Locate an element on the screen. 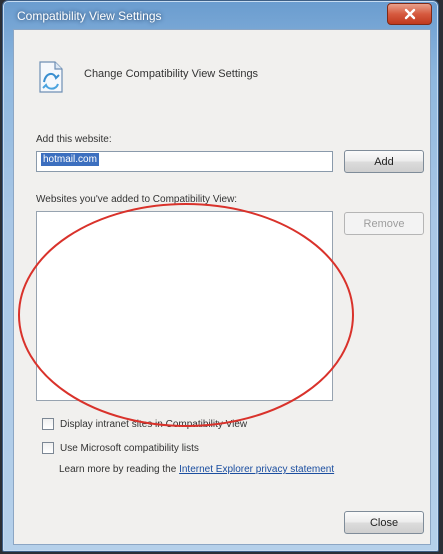 This screenshot has height=554, width=443. close-button: Close is located at coordinates (384, 522).